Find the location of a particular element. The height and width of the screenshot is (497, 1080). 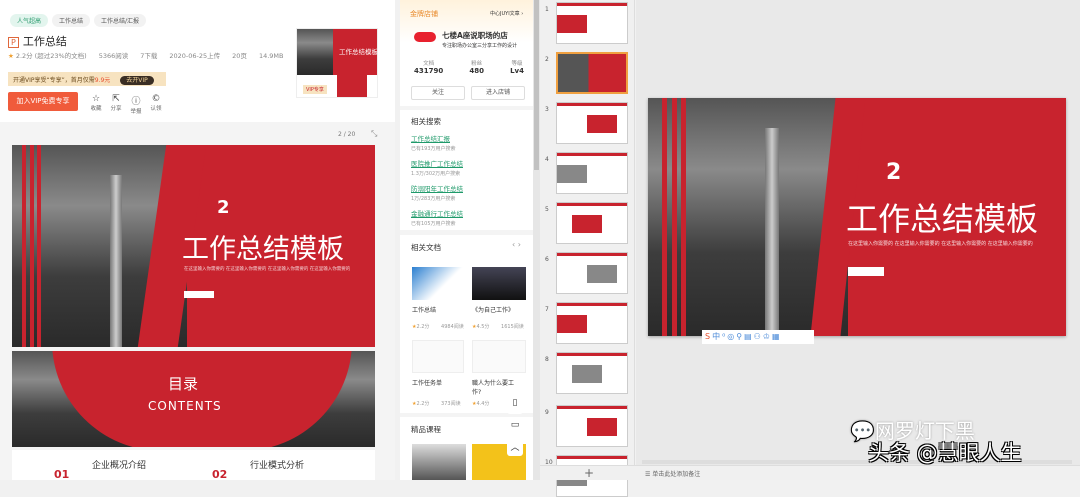

search-count: 已有193万用户搜索 is located at coordinates (433, 149).